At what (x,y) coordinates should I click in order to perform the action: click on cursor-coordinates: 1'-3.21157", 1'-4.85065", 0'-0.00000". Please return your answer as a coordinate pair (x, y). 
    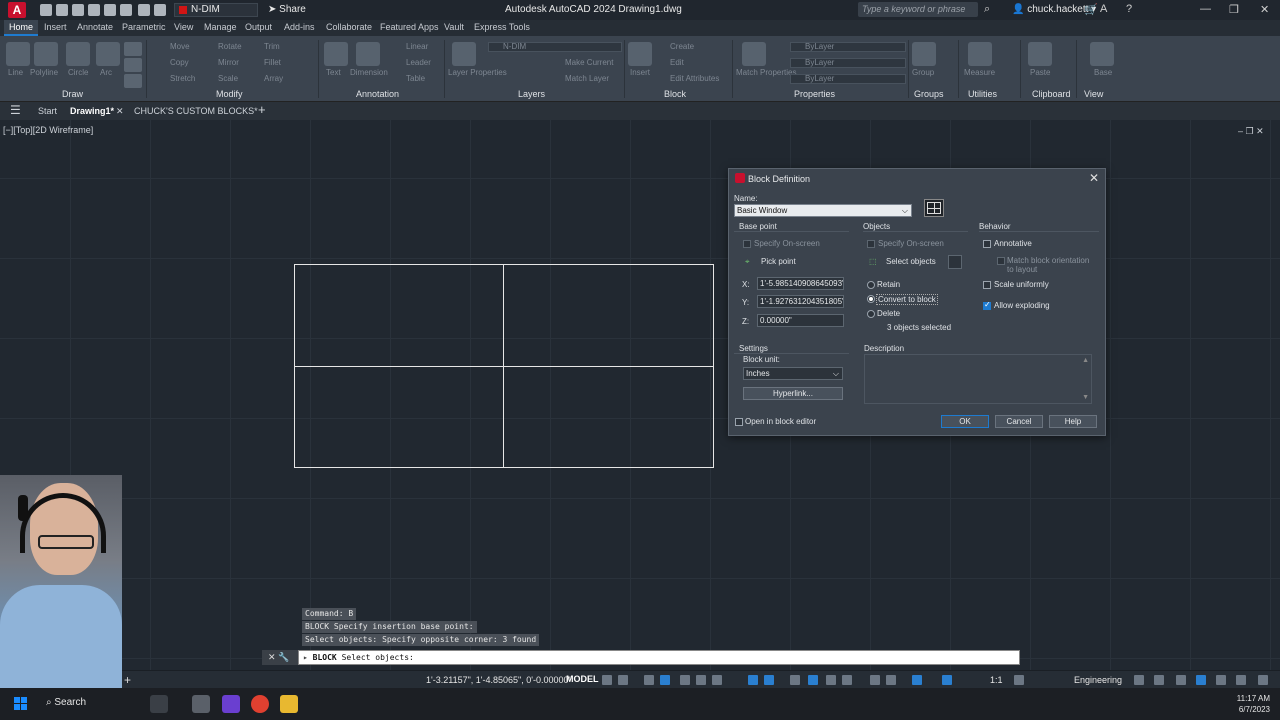
    Looking at the image, I should click on (499, 680).